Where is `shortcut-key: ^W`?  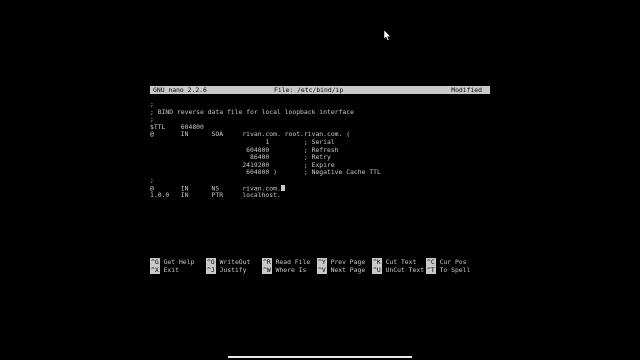
shortcut-key: ^W is located at coordinates (267, 269).